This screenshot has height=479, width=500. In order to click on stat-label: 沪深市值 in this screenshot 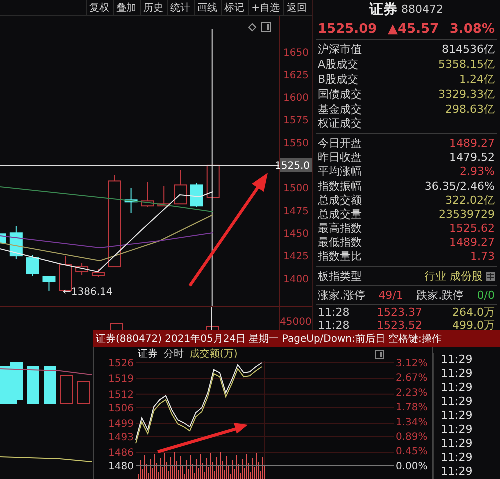, I will do `click(340, 49)`.